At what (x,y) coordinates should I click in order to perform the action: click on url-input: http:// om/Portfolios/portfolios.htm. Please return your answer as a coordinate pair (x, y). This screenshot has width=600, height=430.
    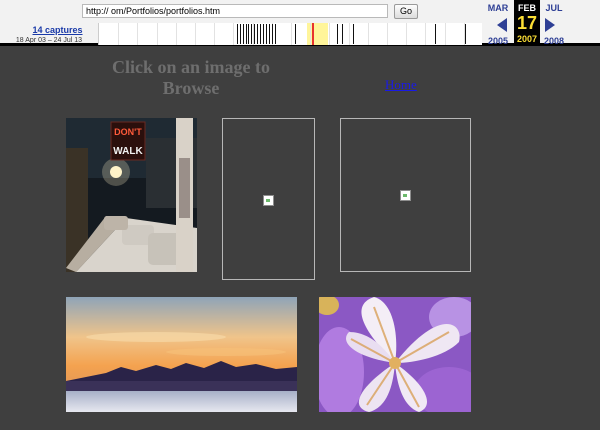
    Looking at the image, I should click on (235, 11).